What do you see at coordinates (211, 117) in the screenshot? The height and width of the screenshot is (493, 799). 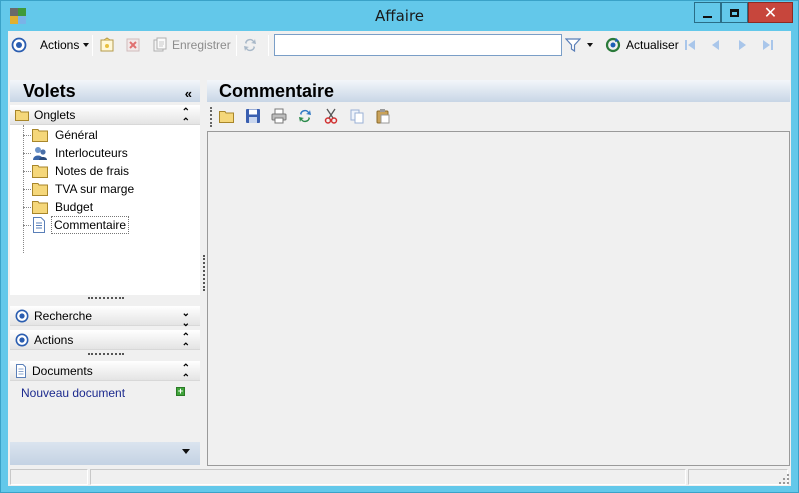 I see `toolbar-grip` at bounding box center [211, 117].